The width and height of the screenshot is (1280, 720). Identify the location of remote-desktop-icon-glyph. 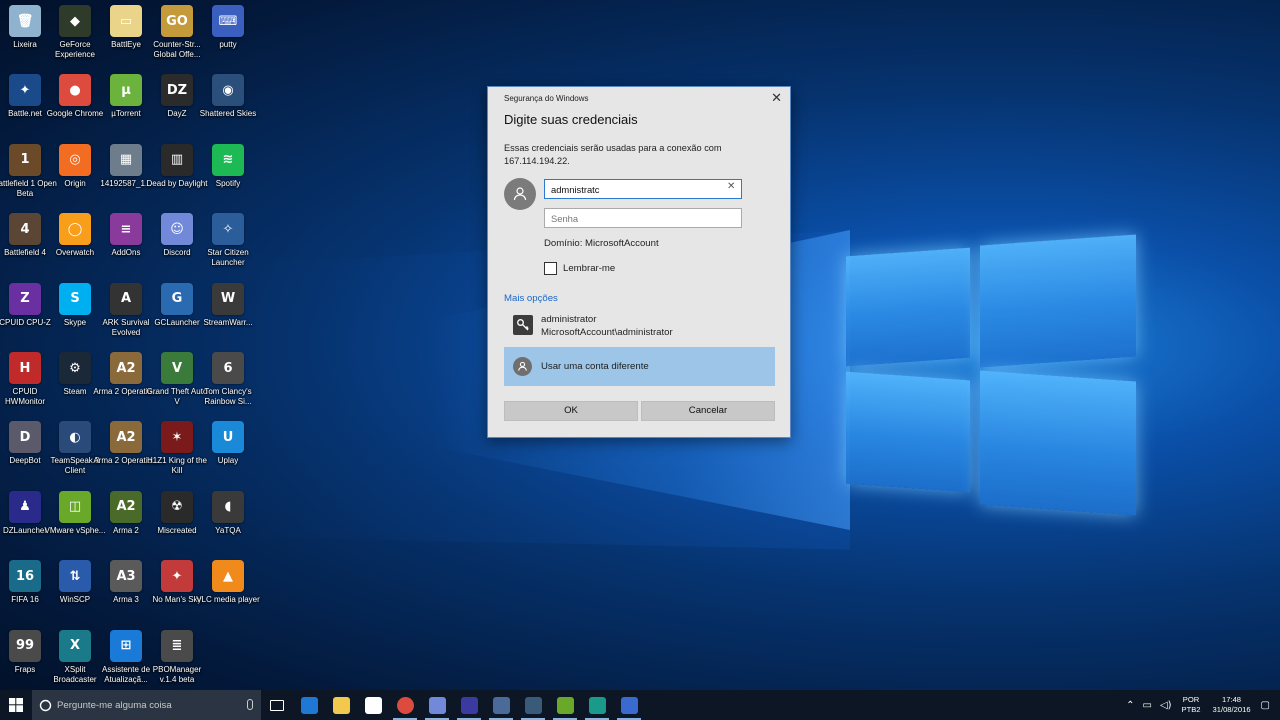
(629, 705).